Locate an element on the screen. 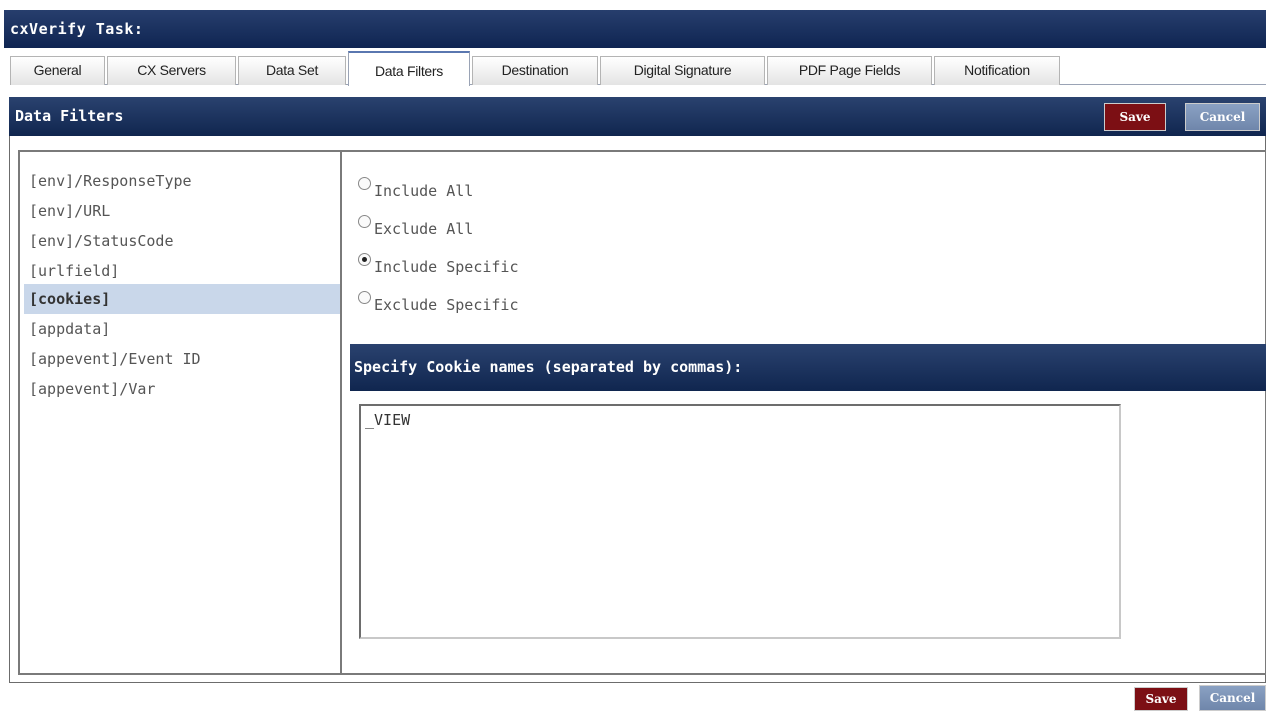  radio-exclude-specific-label: Exclude Specific is located at coordinates (446, 305).